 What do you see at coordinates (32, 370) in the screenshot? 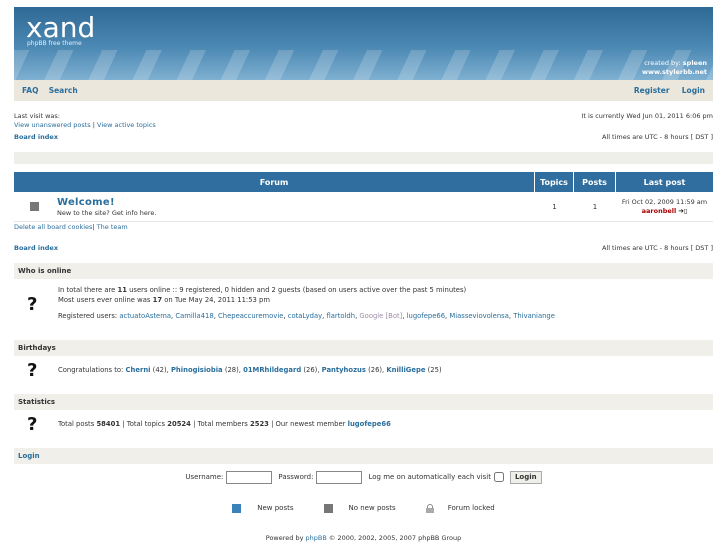
I see `birthday-icon: ?` at bounding box center [32, 370].